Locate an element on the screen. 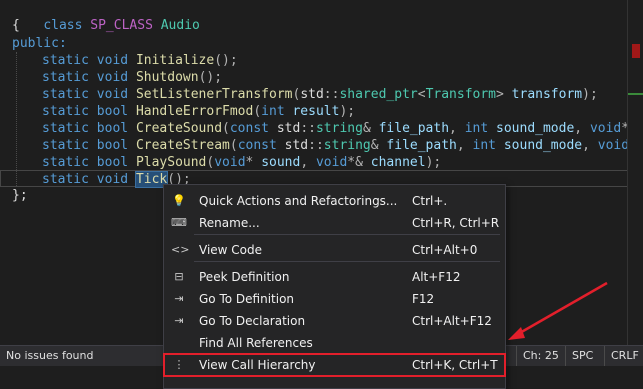 This screenshot has height=389, width=643. menu-item-quick-actions-and-refactorings: 💡 Quick Actions and Refactorings... Ctrl+. is located at coordinates (334, 201).